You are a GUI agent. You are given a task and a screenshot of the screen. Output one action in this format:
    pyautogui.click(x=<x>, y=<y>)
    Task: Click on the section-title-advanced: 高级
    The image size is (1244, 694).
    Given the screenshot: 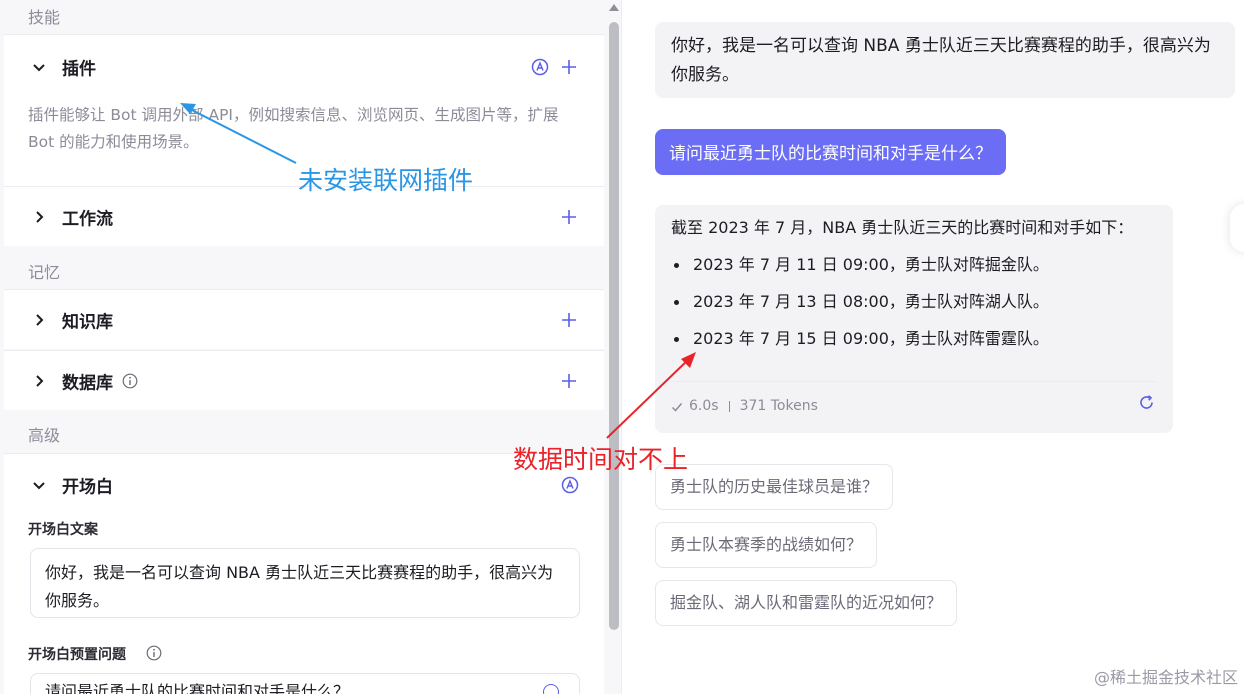 What is the action you would take?
    pyautogui.click(x=44, y=435)
    